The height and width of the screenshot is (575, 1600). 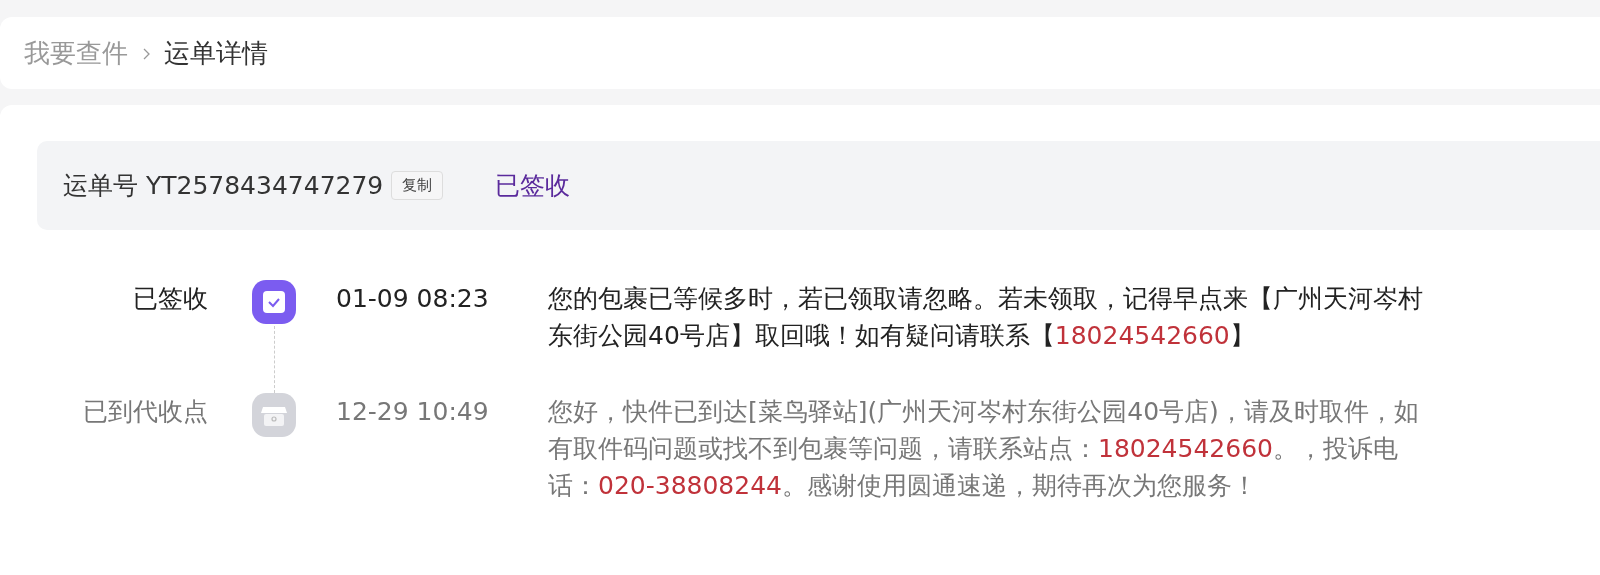 What do you see at coordinates (223, 186) in the screenshot?
I see `waybill-label: 运单号 YT2578434747279` at bounding box center [223, 186].